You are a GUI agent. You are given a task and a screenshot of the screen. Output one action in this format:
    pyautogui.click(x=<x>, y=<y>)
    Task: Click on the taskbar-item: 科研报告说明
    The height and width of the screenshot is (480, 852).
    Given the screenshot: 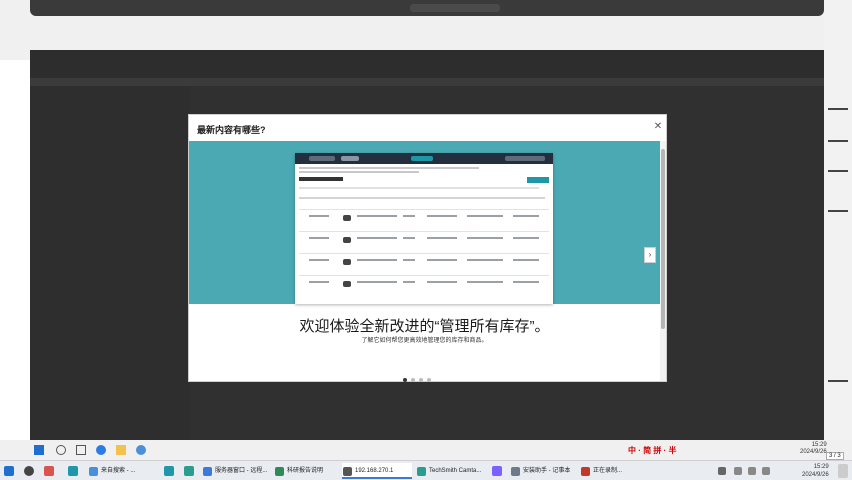 What is the action you would take?
    pyautogui.click(x=305, y=471)
    